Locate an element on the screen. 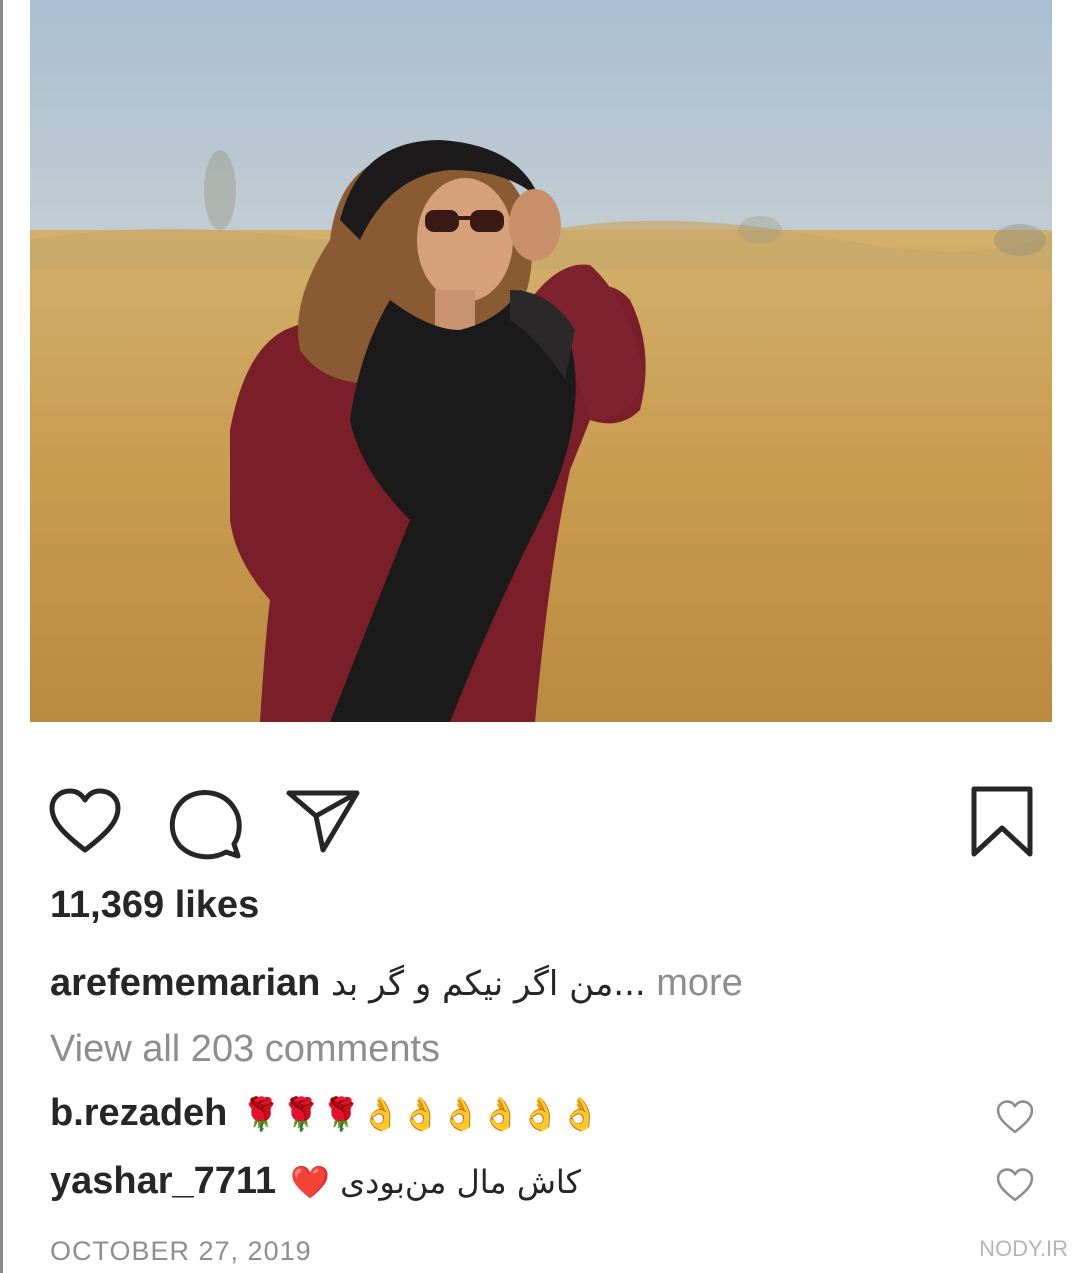 The height and width of the screenshot is (1273, 1080). post-date: OCTOBER 27, 2019 is located at coordinates (181, 1251).